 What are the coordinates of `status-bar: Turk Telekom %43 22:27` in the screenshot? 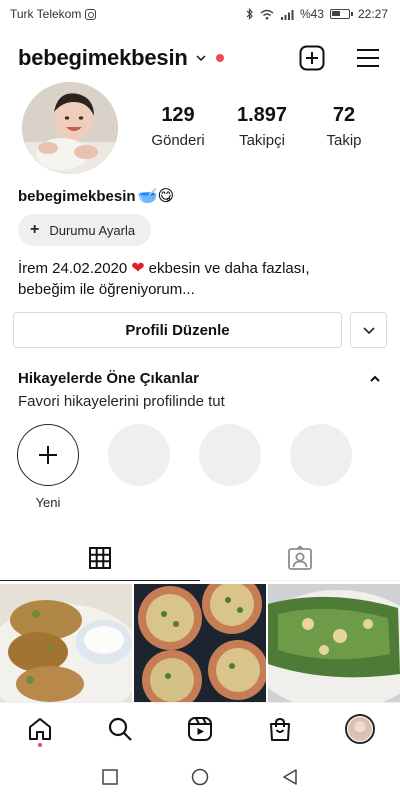 It's located at (200, 14).